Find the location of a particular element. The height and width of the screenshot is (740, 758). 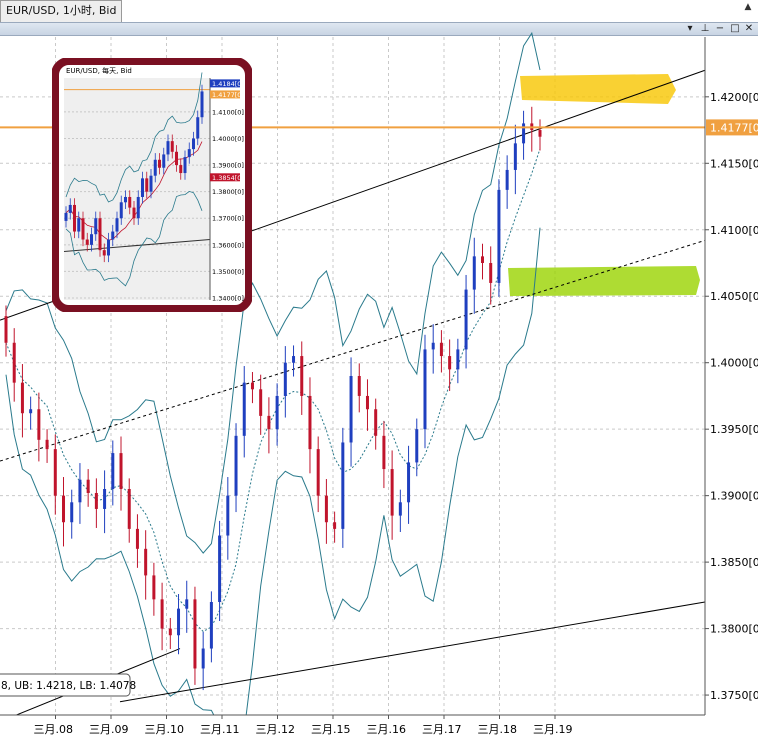

x-tick-label: 三月.10 is located at coordinates (165, 729).